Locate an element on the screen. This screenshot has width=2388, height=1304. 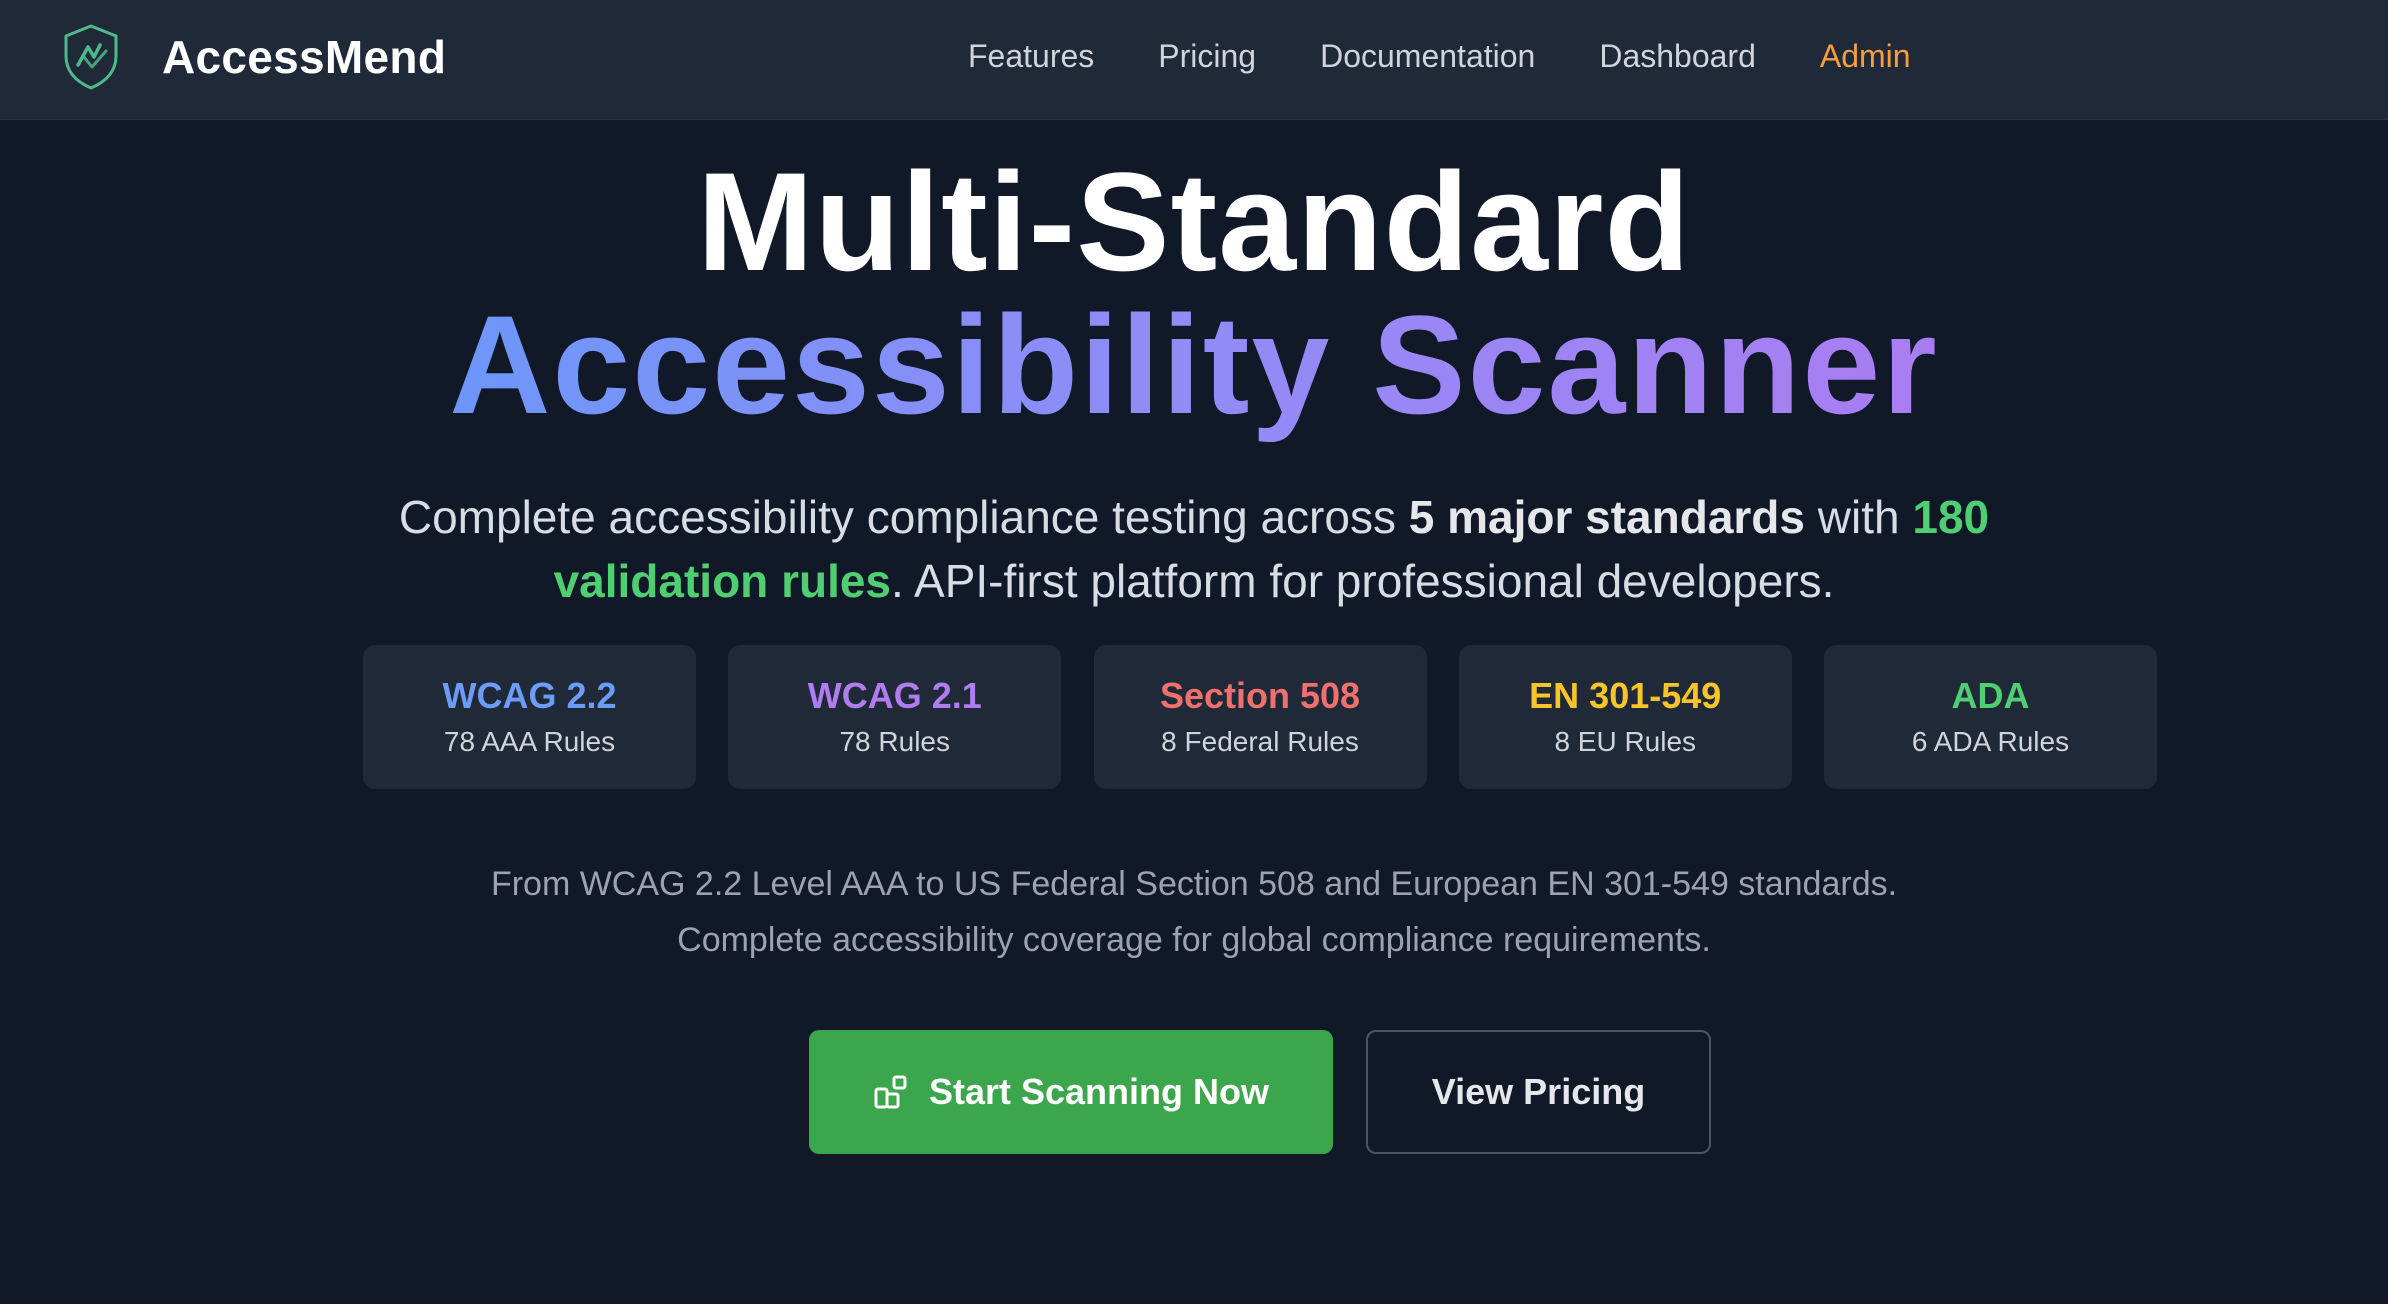
start-scanning-button: Start Scanning Now is located at coordinates (1071, 1092).